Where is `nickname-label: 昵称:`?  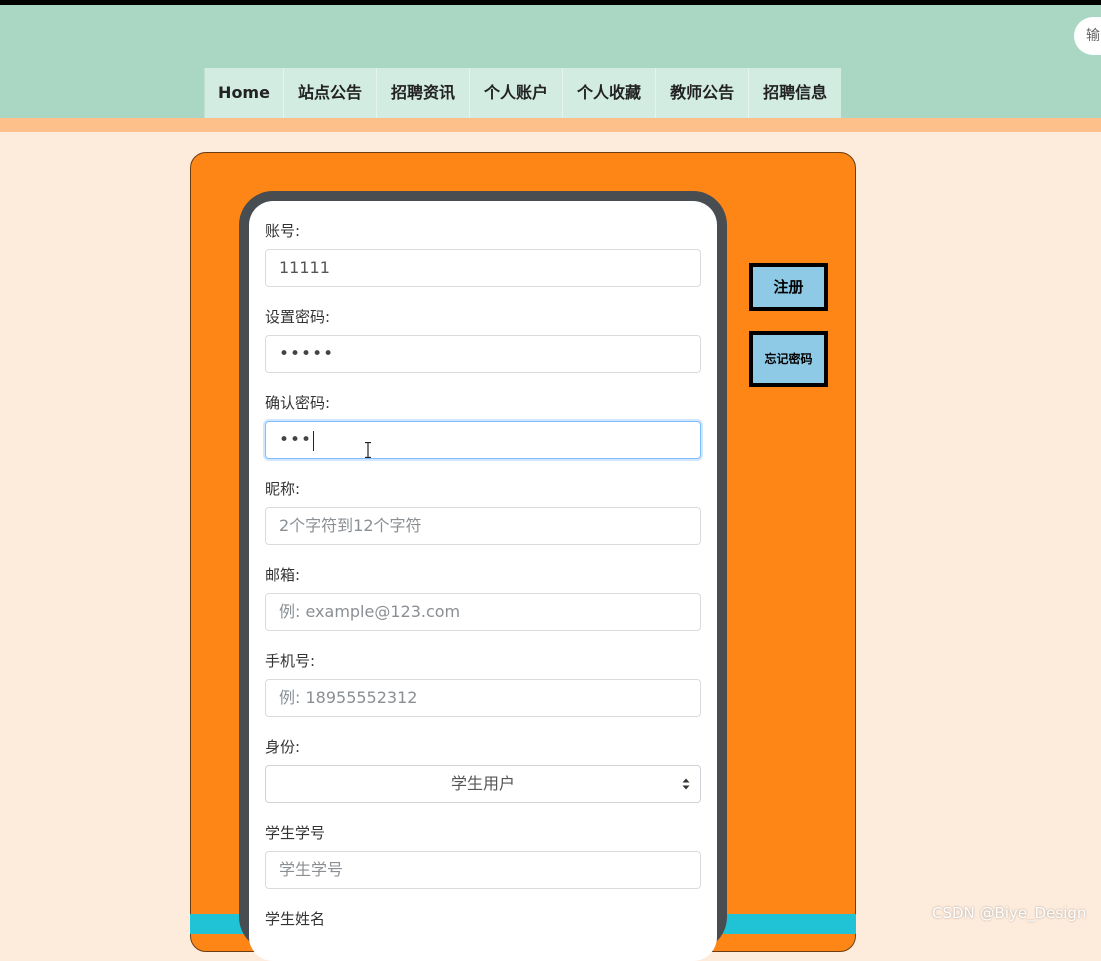
nickname-label: 昵称: is located at coordinates (283, 489).